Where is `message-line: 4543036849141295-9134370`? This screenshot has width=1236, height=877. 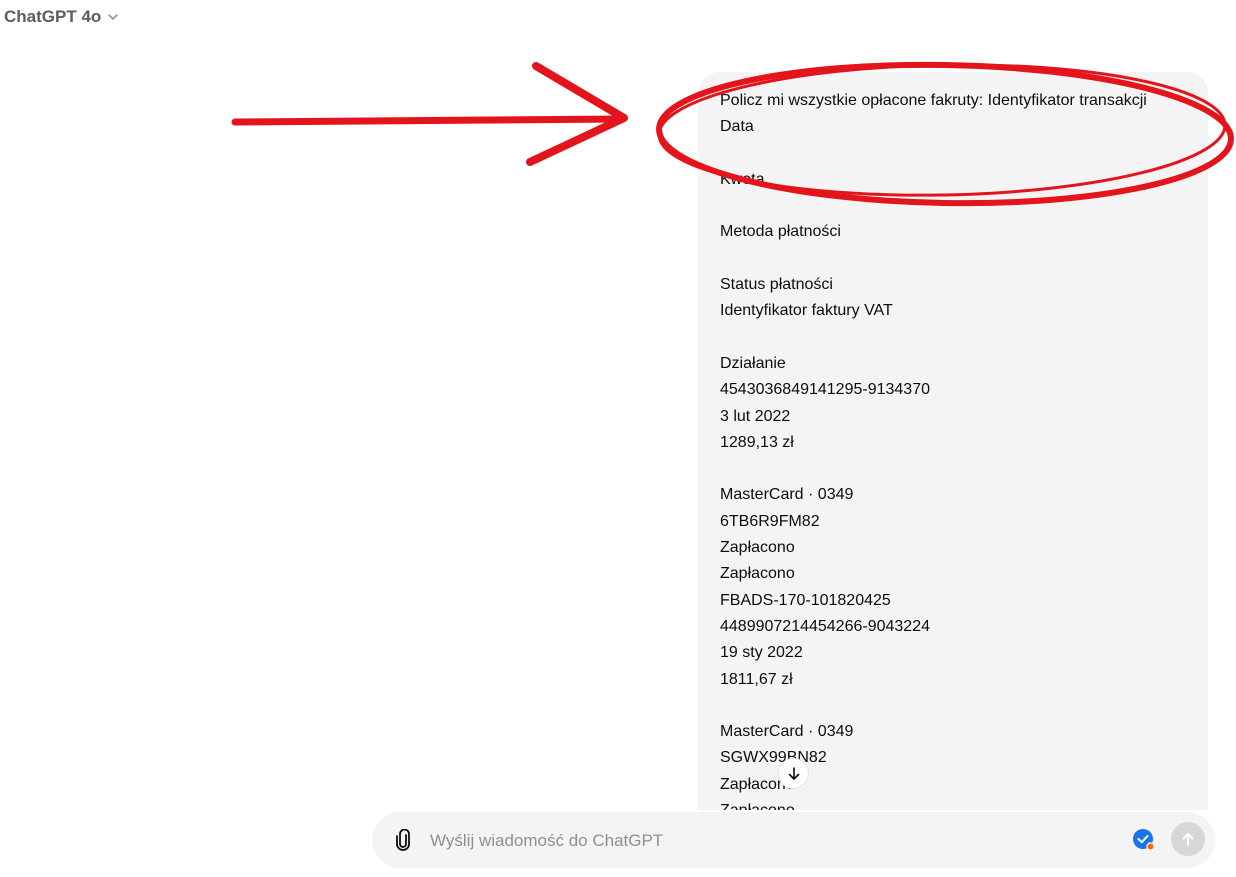 message-line: 4543036849141295-9134370 is located at coordinates (825, 390).